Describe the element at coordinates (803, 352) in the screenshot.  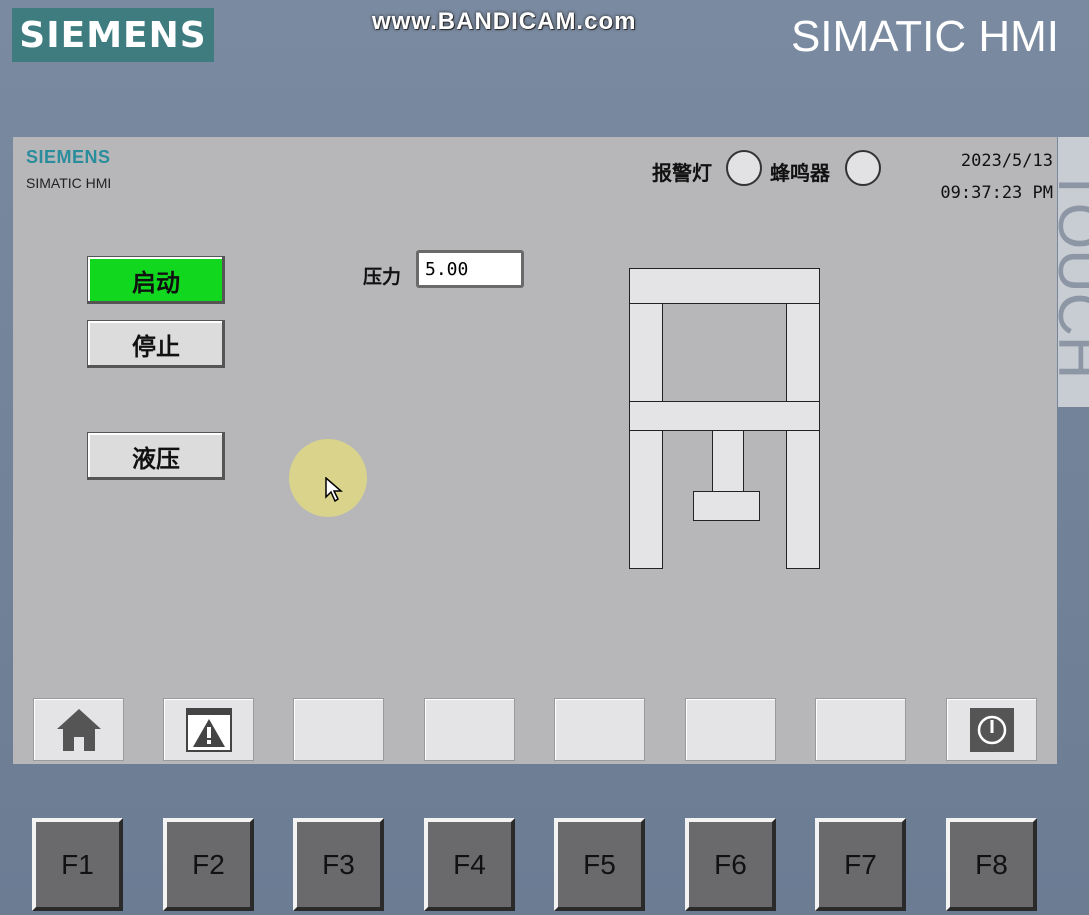
I see `press-right-upper-column` at that location.